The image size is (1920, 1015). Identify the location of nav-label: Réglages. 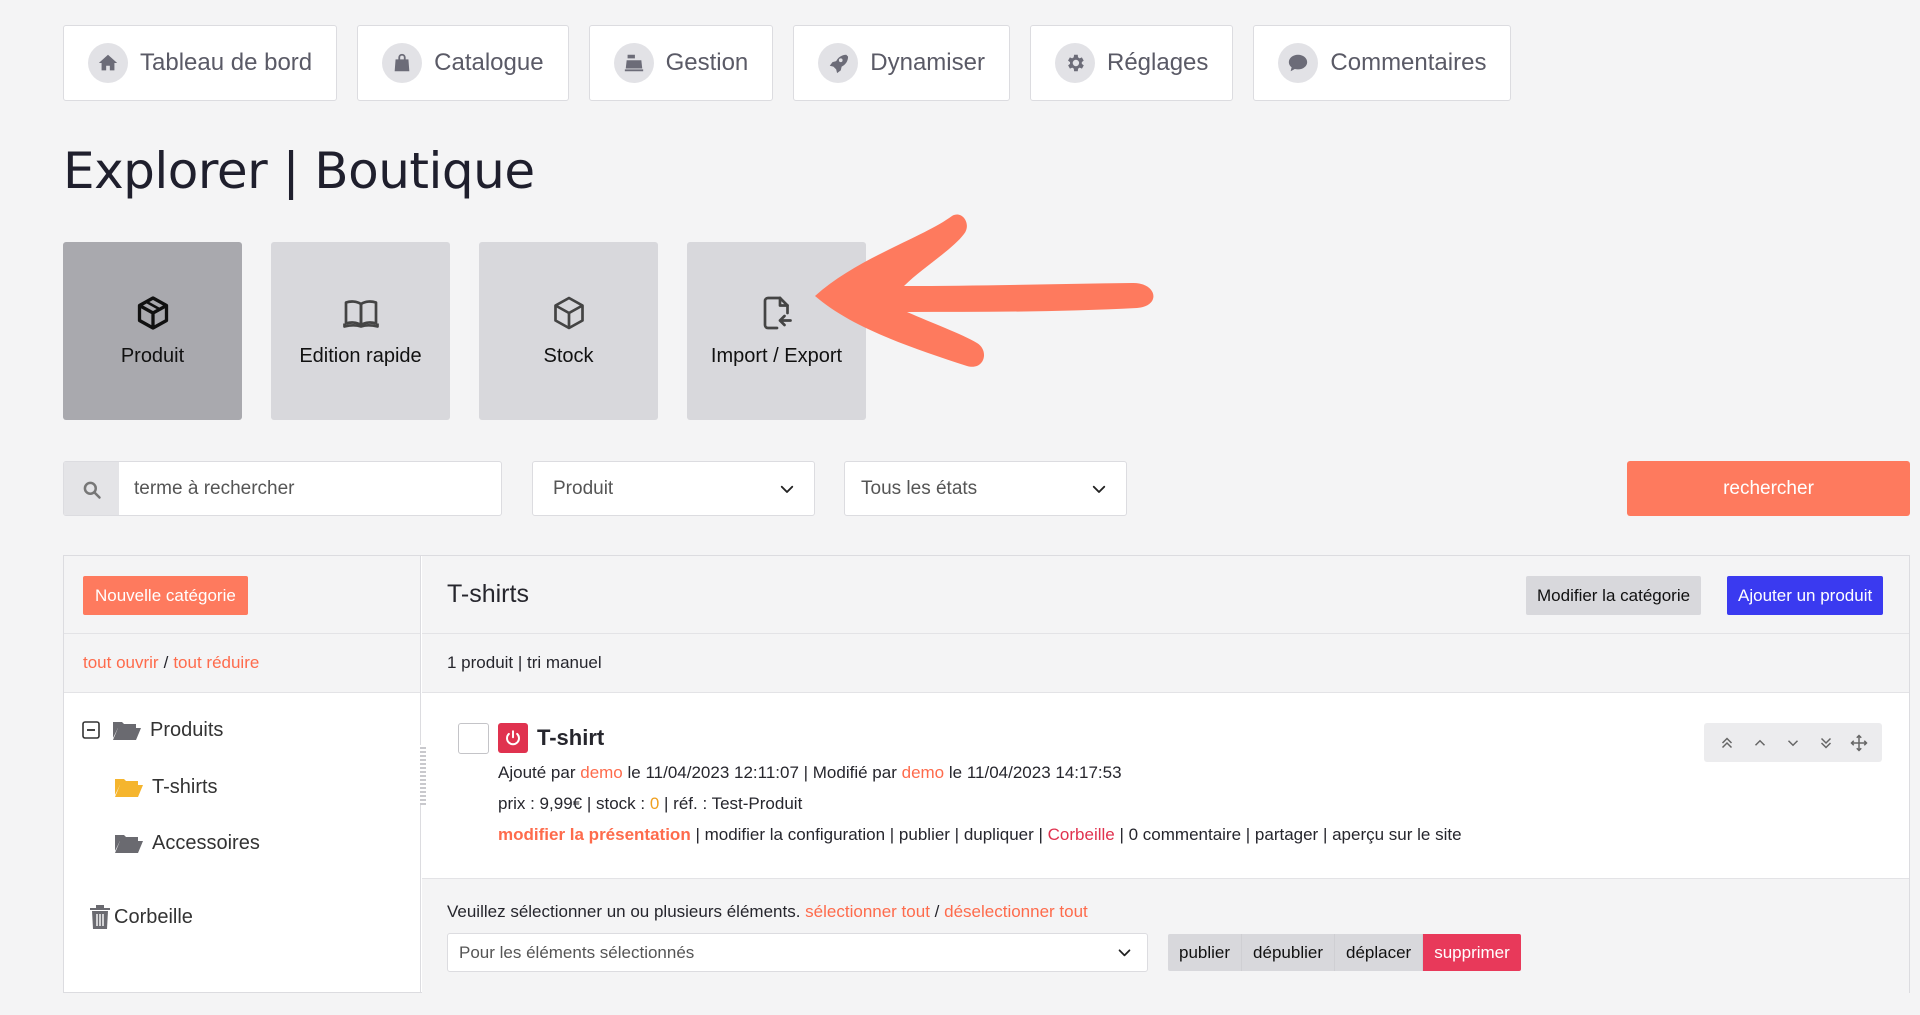
(1157, 62).